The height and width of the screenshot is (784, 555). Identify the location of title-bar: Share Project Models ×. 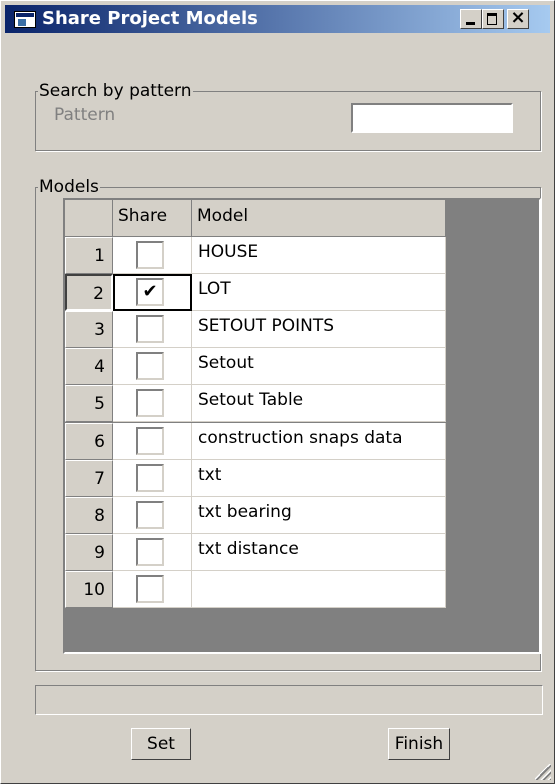
(277, 19).